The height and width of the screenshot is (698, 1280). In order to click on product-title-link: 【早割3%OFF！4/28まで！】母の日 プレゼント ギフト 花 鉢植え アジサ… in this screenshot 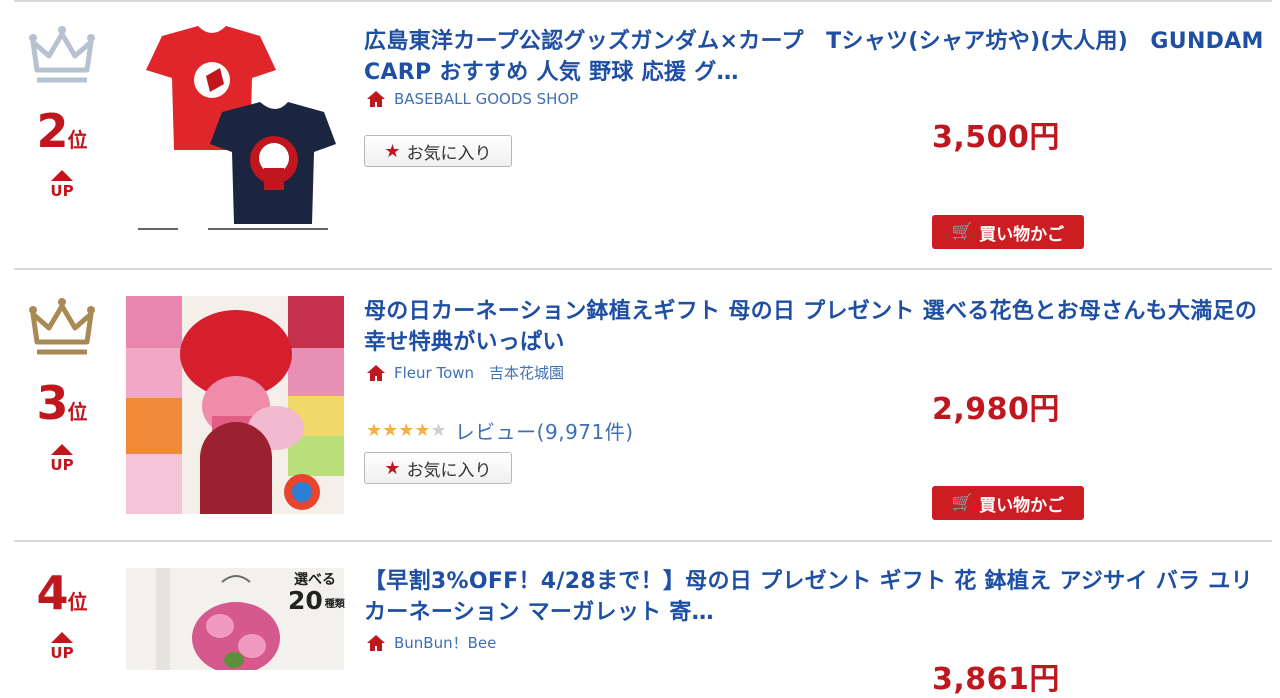, I will do `click(814, 597)`.